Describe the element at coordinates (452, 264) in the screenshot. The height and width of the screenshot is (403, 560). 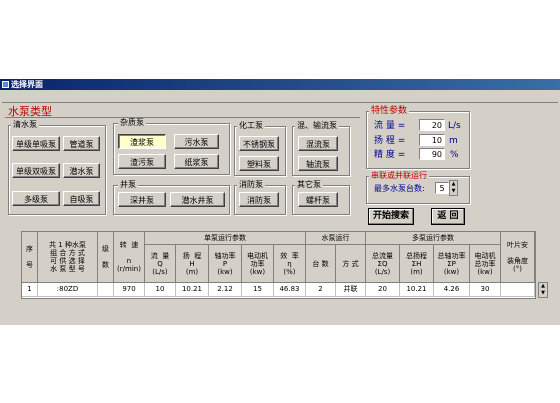
I see `header-total-shaft-power: 总轴功率 ΣP (kw)` at that location.